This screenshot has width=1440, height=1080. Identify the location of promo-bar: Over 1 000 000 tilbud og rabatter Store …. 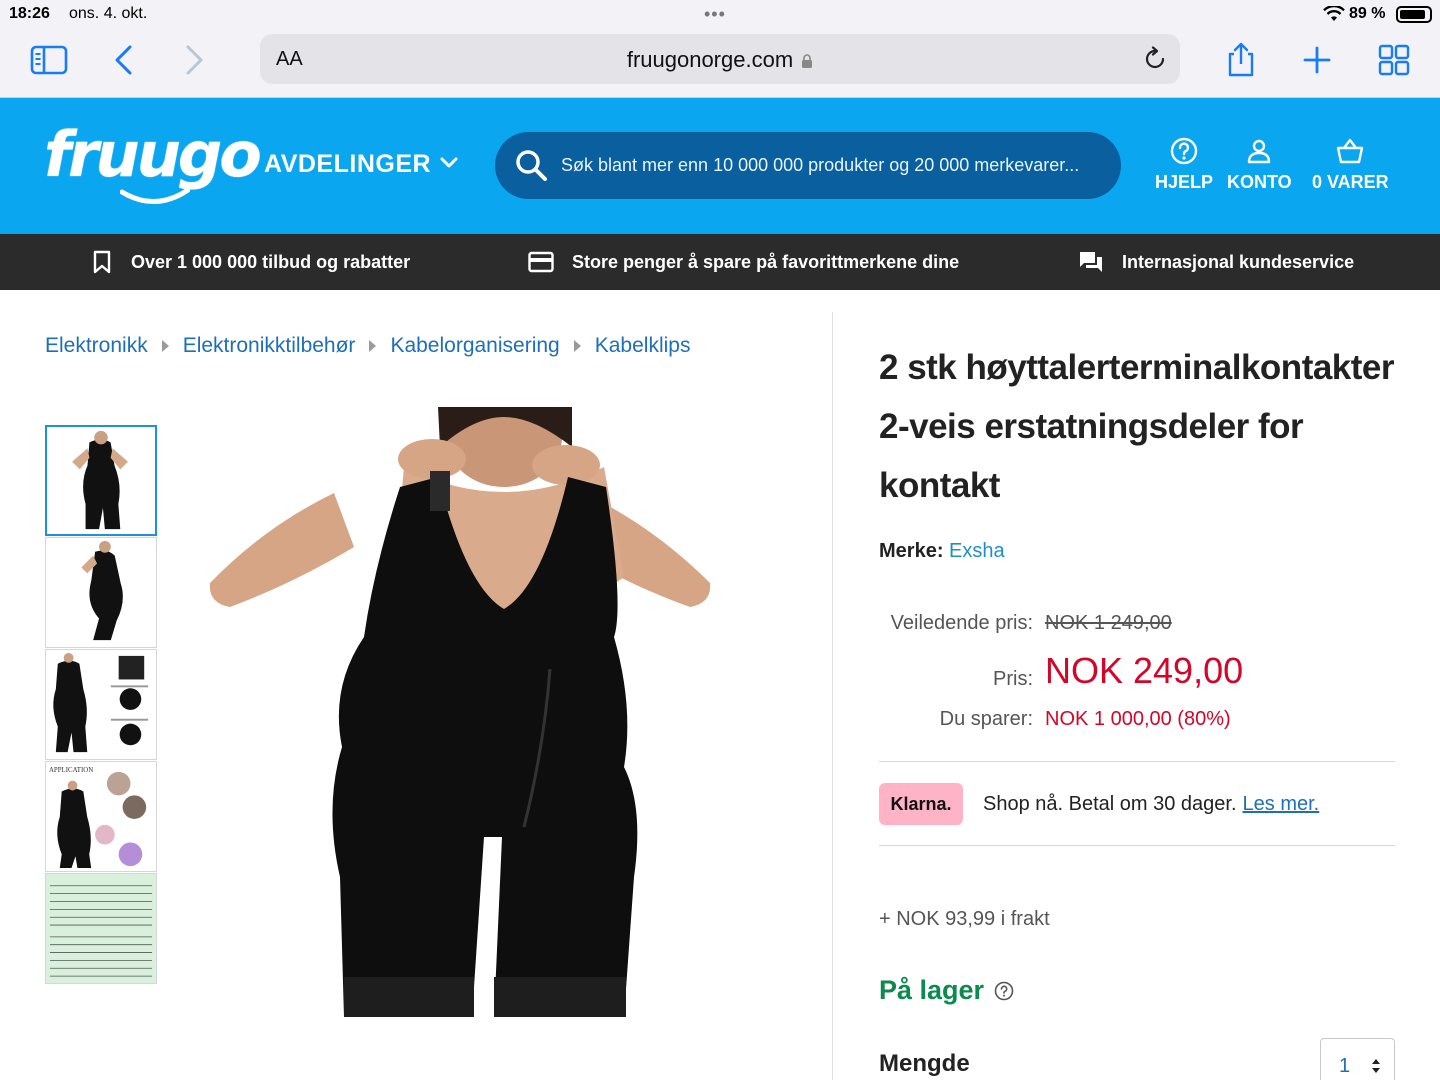
(720, 262).